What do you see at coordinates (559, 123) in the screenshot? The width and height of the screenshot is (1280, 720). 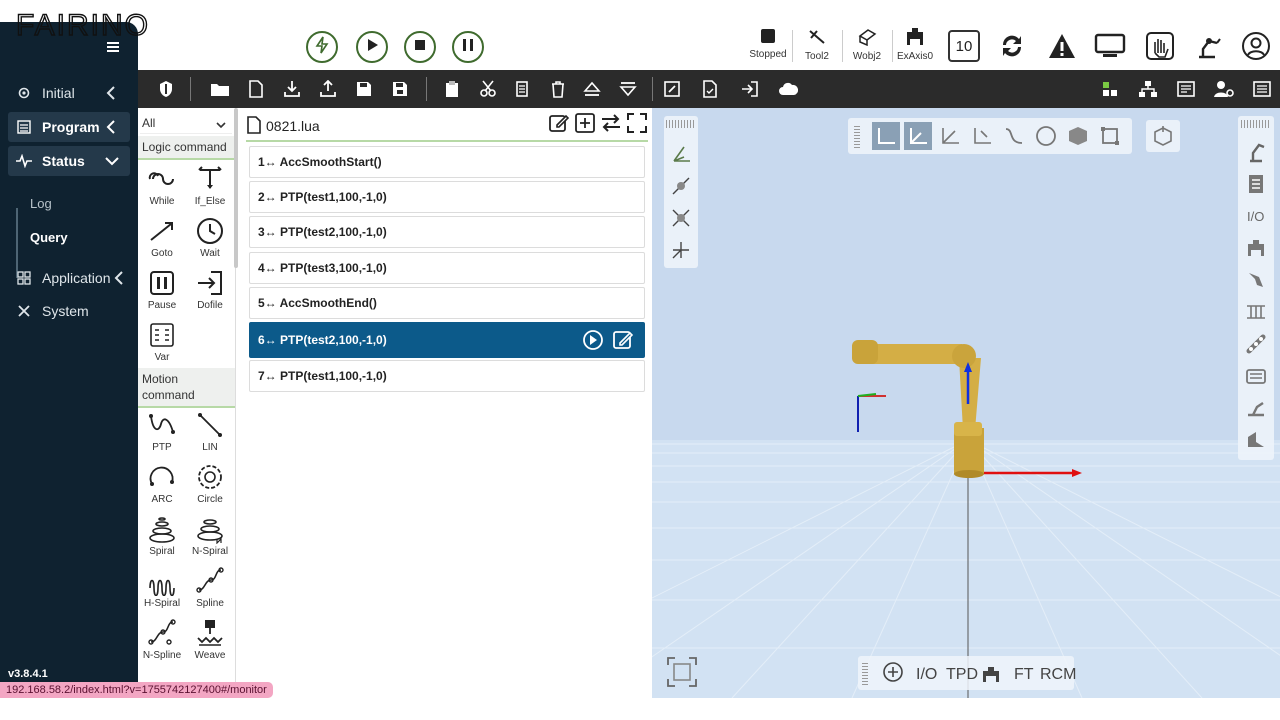 I see `edit-file-icon` at bounding box center [559, 123].